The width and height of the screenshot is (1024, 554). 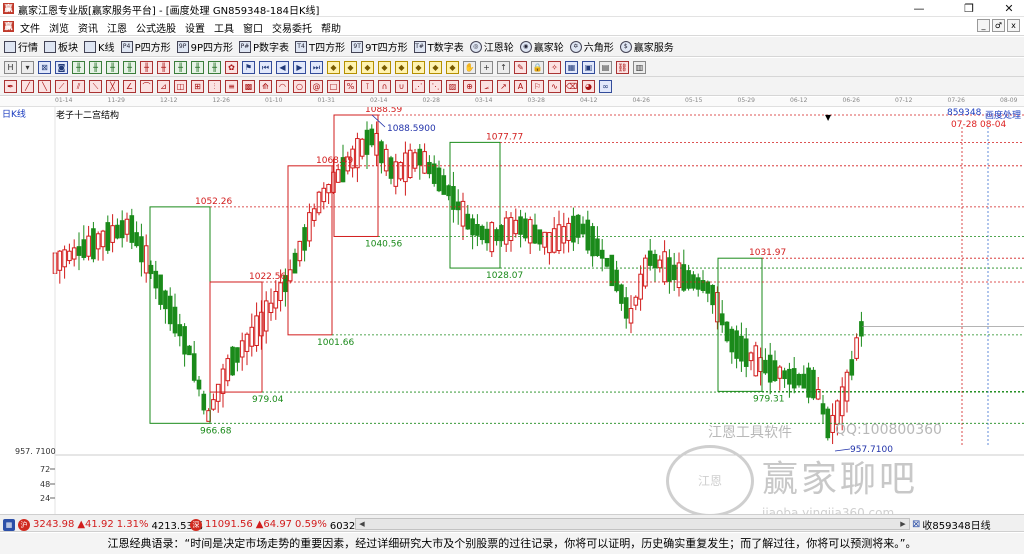 What do you see at coordinates (520, 86) in the screenshot?
I see `text-icon: A` at bounding box center [520, 86].